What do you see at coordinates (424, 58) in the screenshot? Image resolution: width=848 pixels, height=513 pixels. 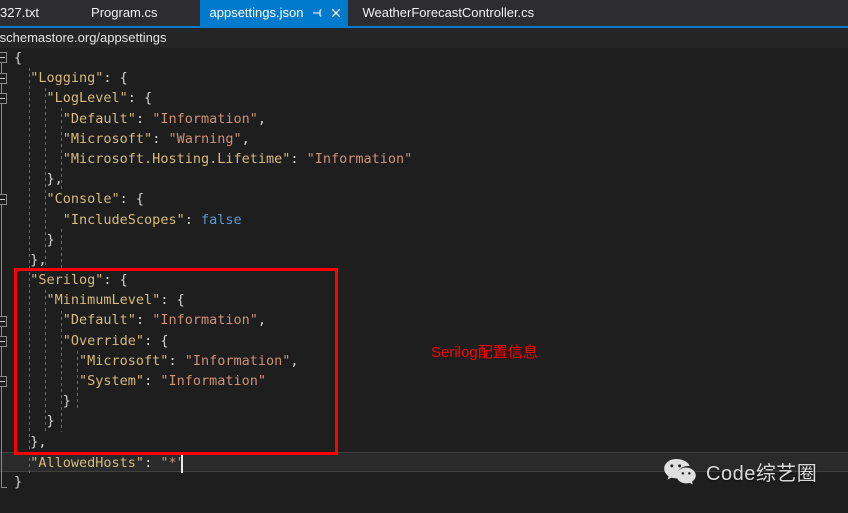 I see `code-line: {` at bounding box center [424, 58].